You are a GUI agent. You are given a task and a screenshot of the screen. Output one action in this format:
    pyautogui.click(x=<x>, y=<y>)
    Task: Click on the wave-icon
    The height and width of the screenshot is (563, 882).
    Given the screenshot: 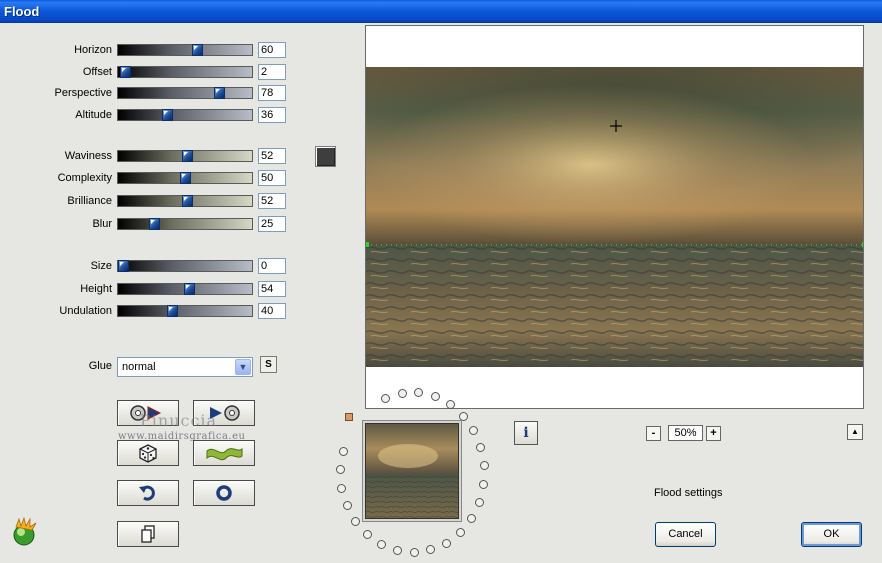 What is the action you would take?
    pyautogui.click(x=224, y=454)
    